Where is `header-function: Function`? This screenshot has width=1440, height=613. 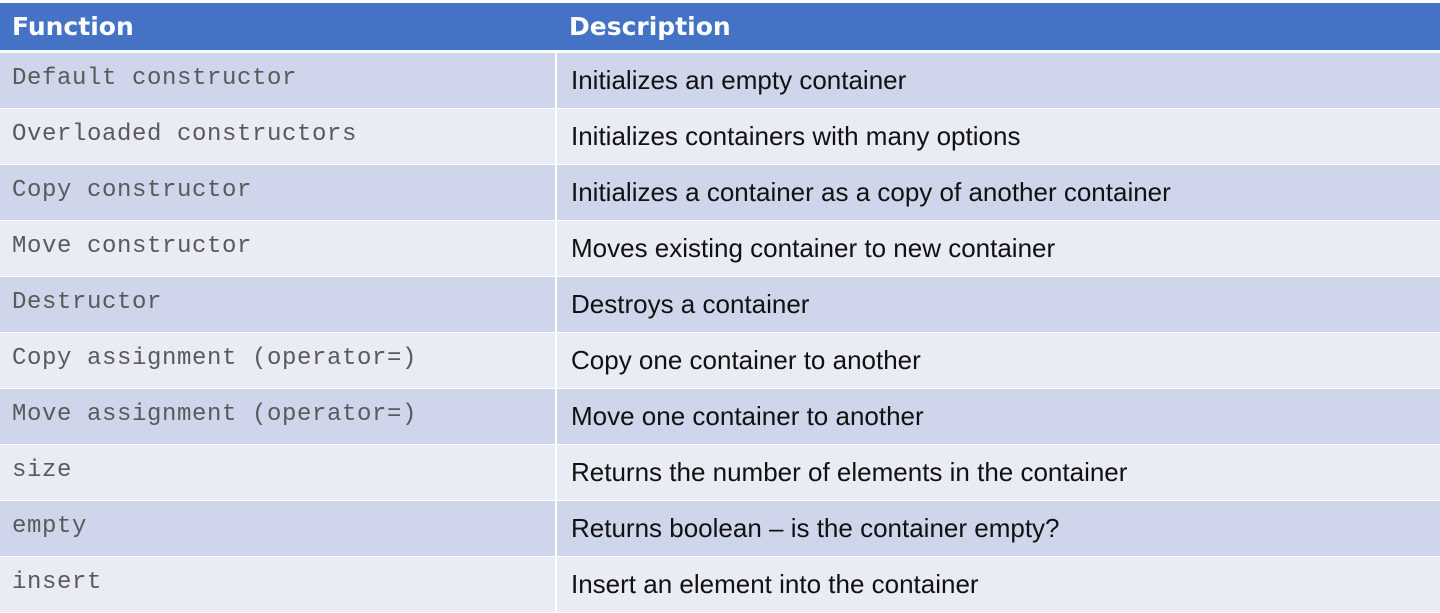 header-function: Function is located at coordinates (278, 28).